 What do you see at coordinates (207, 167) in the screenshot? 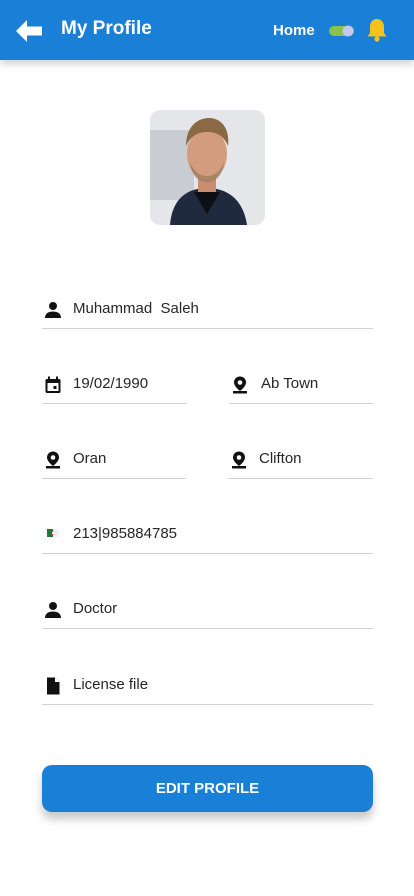
I see `profile-avatar` at bounding box center [207, 167].